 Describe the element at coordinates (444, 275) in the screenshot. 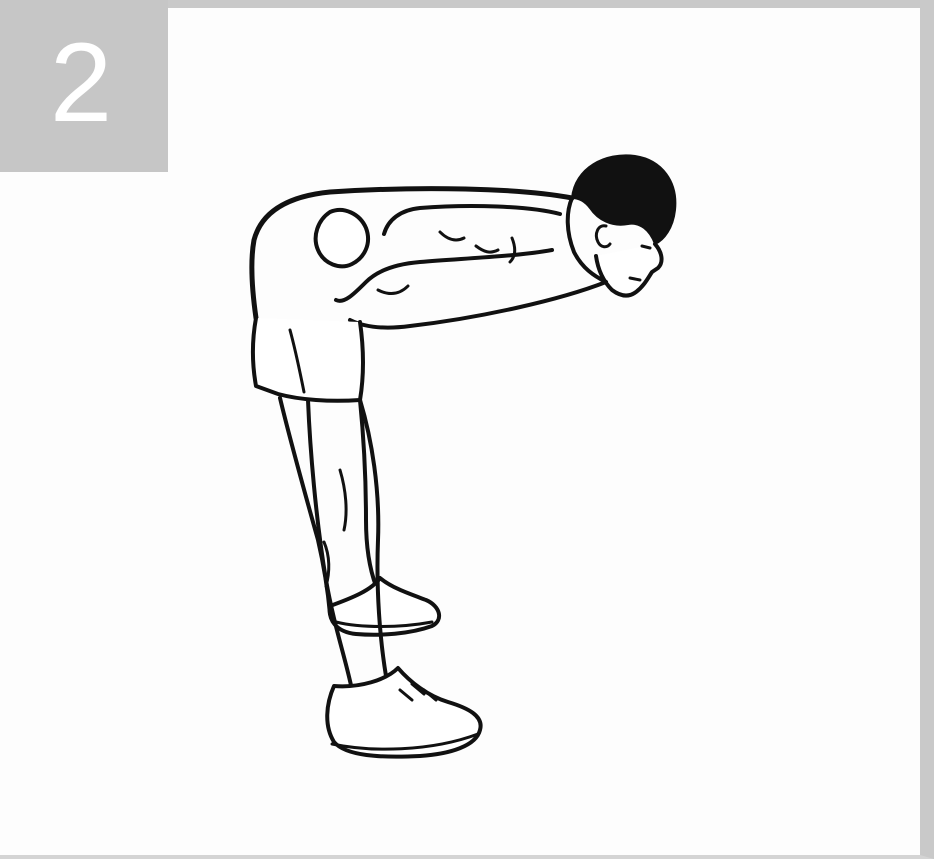

I see `forearm` at that location.